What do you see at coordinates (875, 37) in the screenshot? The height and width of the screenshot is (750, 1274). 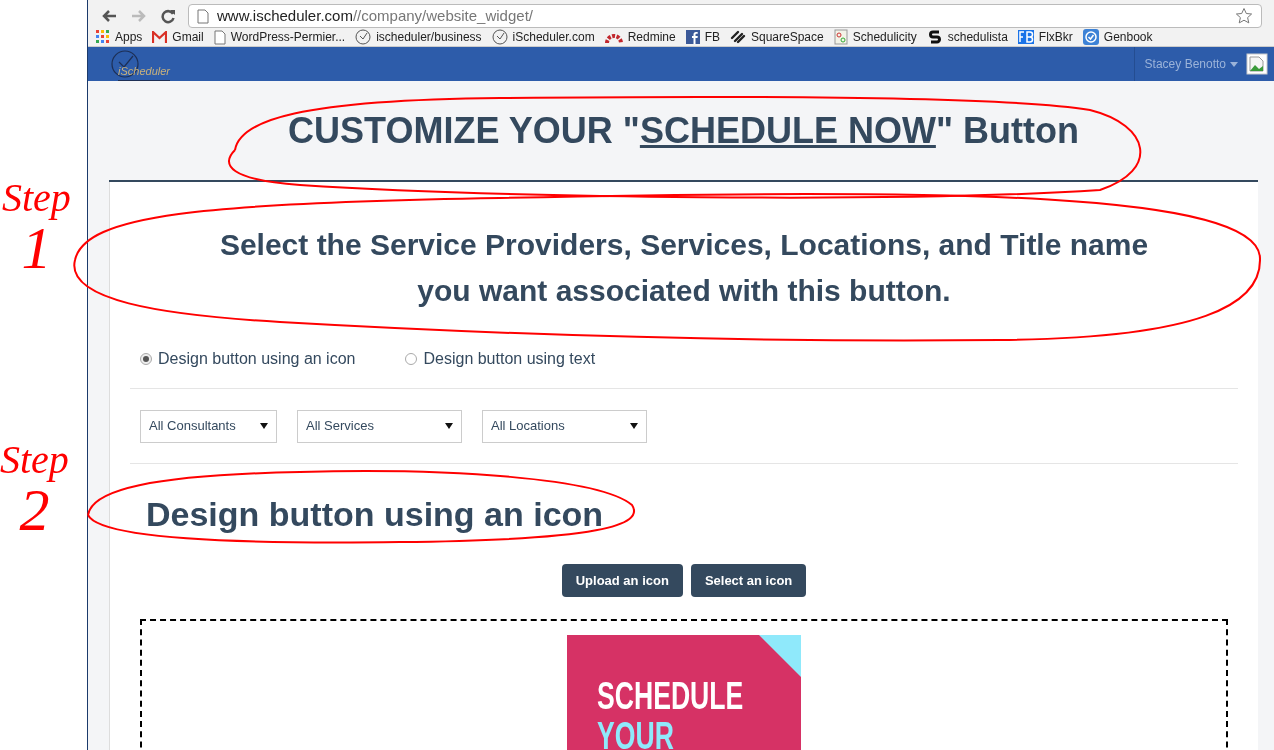 I see `bookmark-link: Schedulicity` at bounding box center [875, 37].